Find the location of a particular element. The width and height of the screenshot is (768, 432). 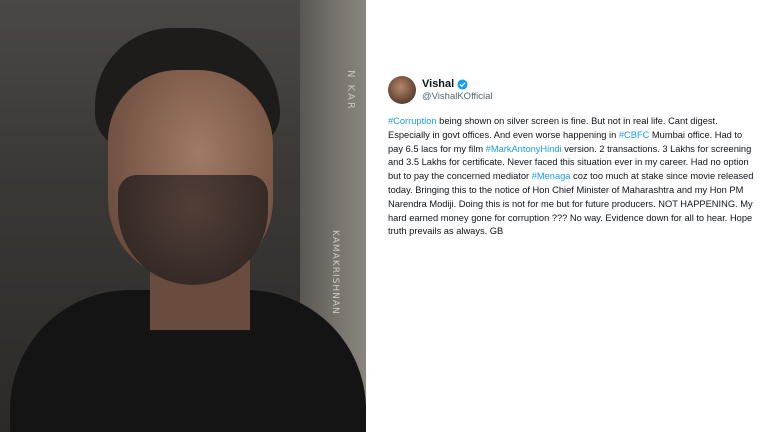

name-row: Vishal is located at coordinates (457, 84).